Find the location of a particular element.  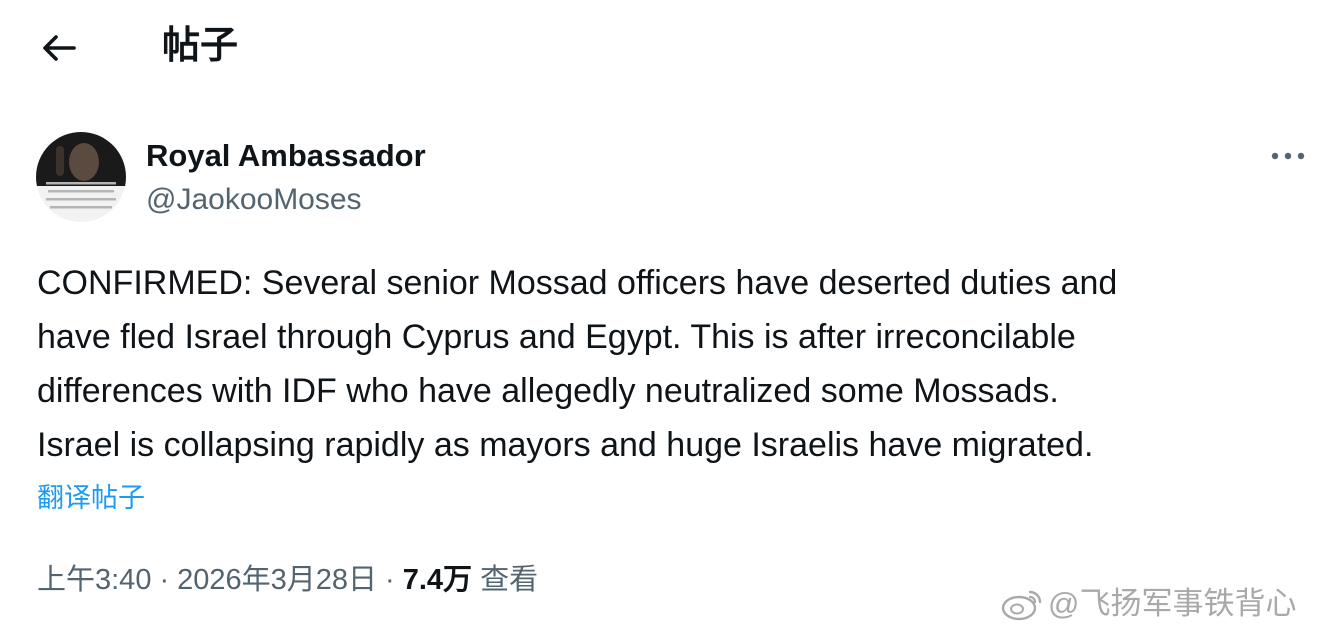

post-meta: 上午3:40 · 2026年3月28日 · 7.4万 查看 is located at coordinates (287, 580).